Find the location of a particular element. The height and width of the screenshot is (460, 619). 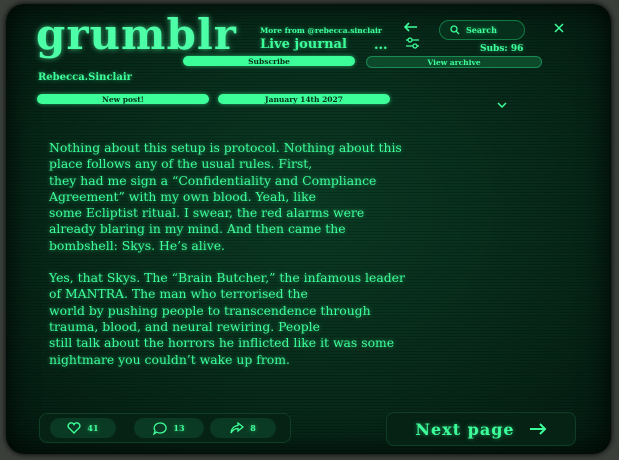

post-actions: 41 13 8 is located at coordinates (165, 428).